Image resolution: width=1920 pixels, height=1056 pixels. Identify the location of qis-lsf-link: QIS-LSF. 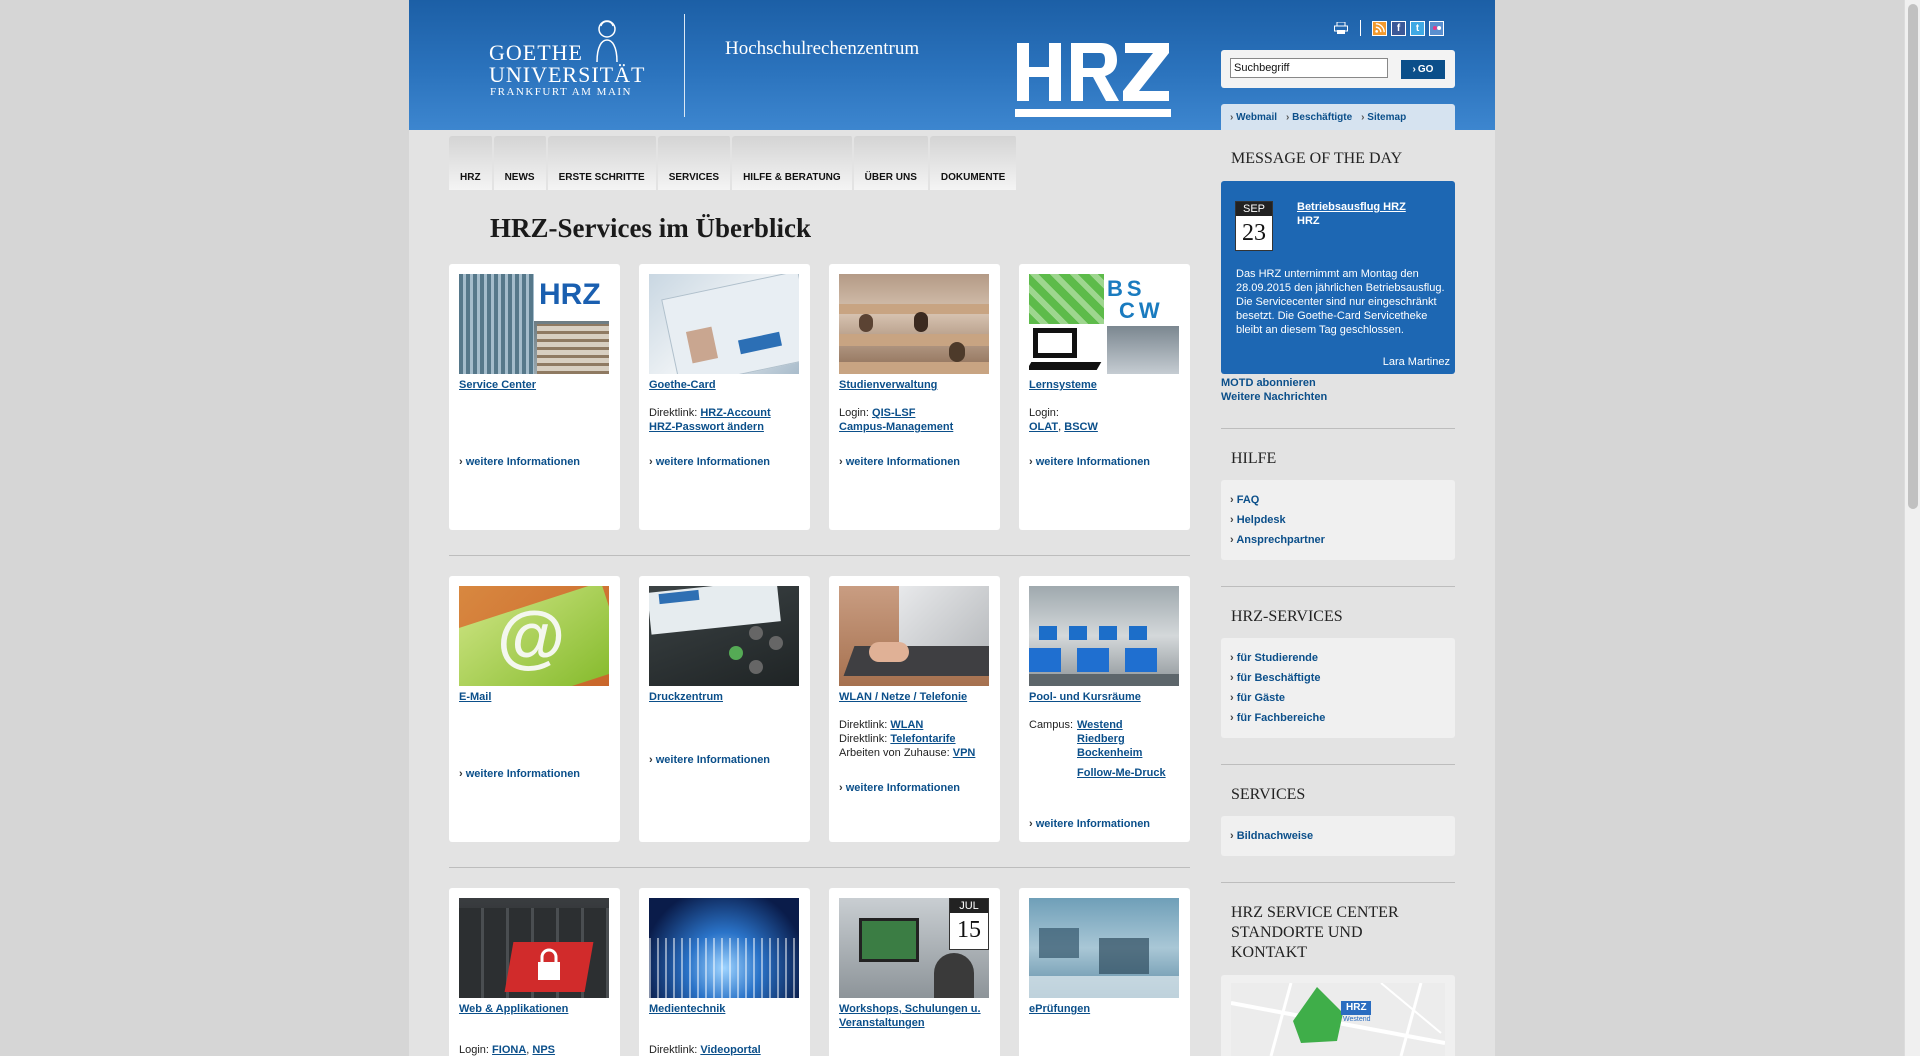
(893, 413).